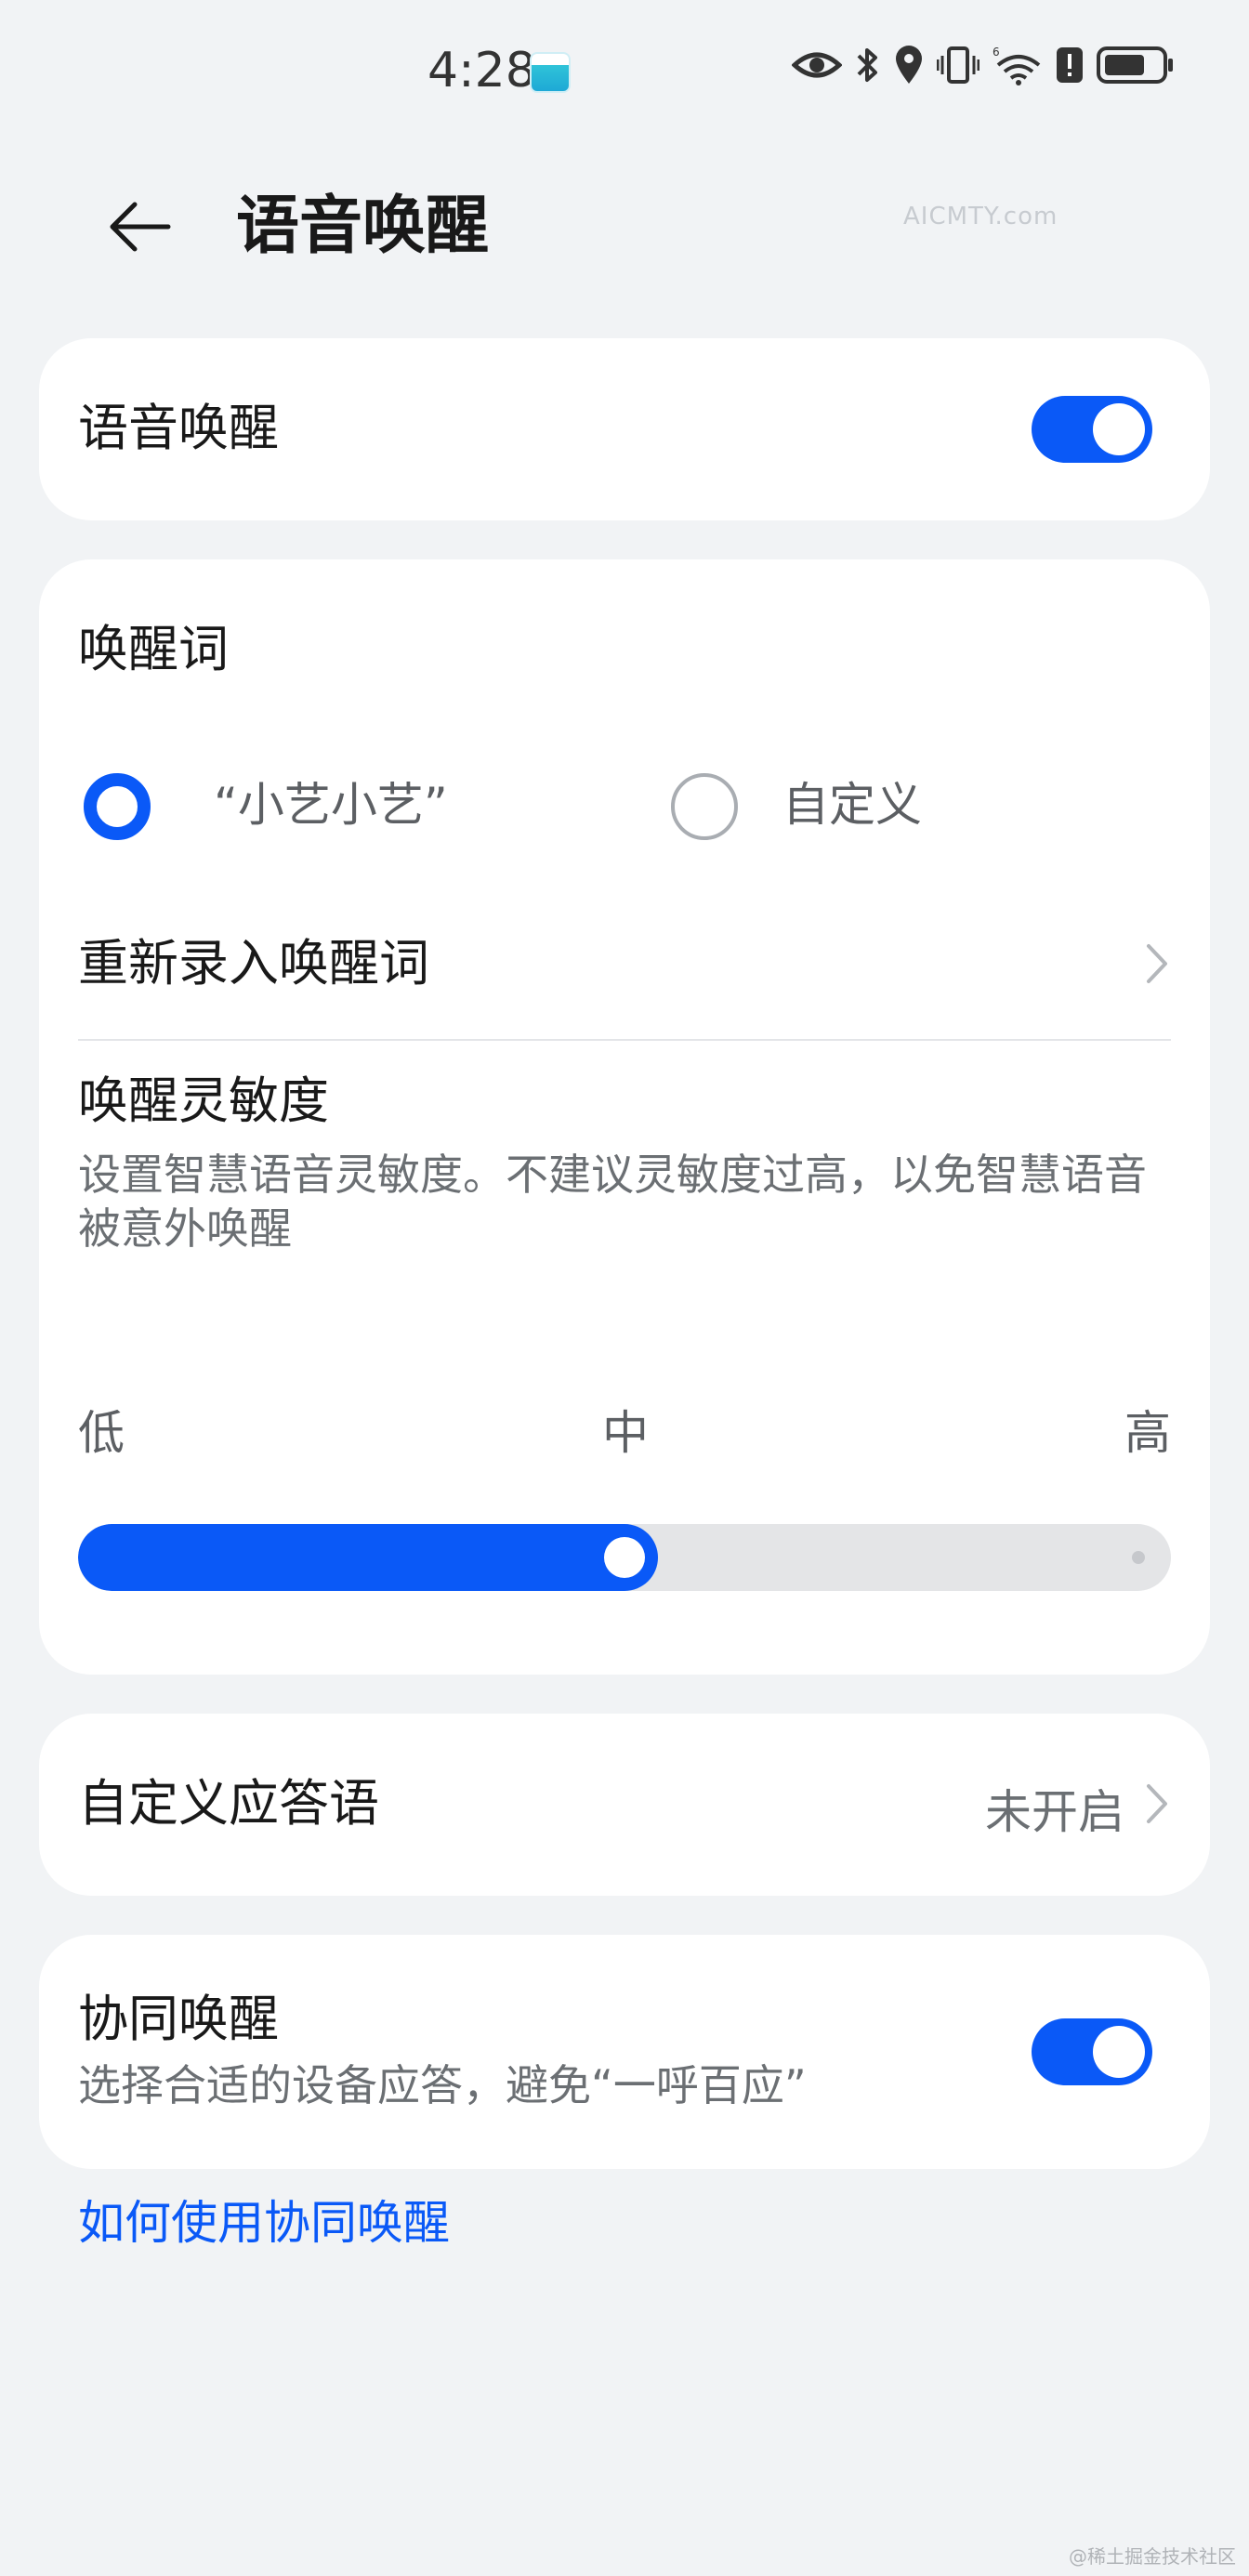 The image size is (1249, 2576). What do you see at coordinates (983, 65) in the screenshot?
I see `status-icons: 6` at bounding box center [983, 65].